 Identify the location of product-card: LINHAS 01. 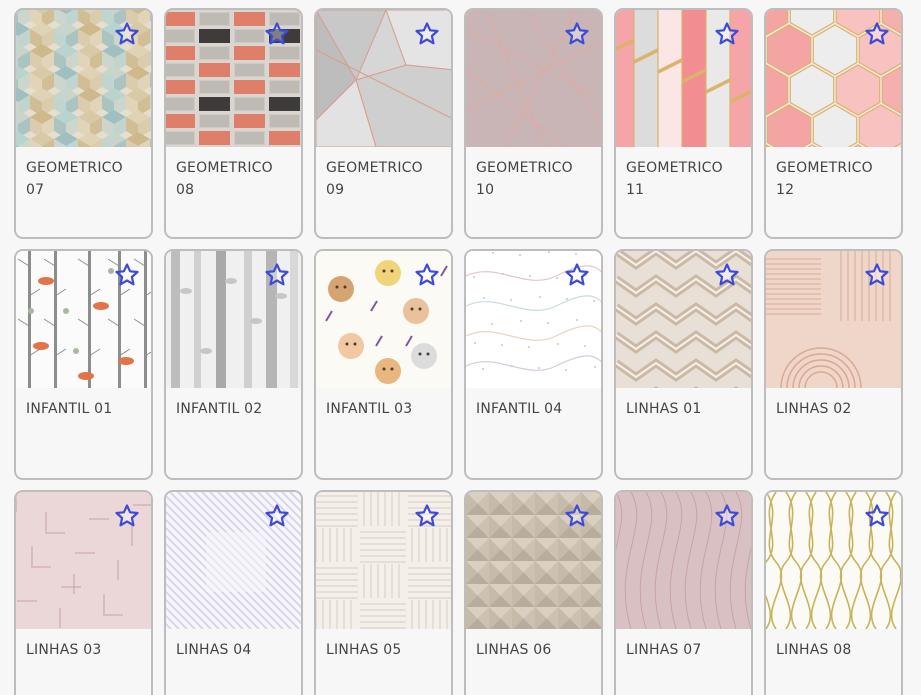
(683, 364).